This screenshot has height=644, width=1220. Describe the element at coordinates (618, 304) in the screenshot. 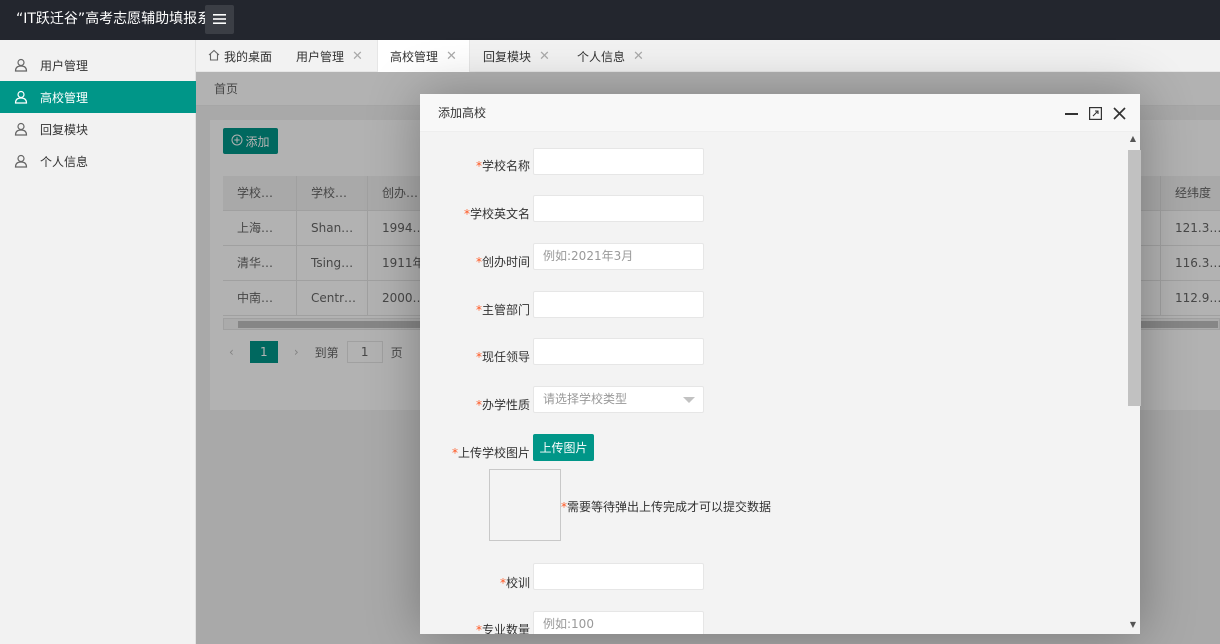

I see `department-input` at that location.